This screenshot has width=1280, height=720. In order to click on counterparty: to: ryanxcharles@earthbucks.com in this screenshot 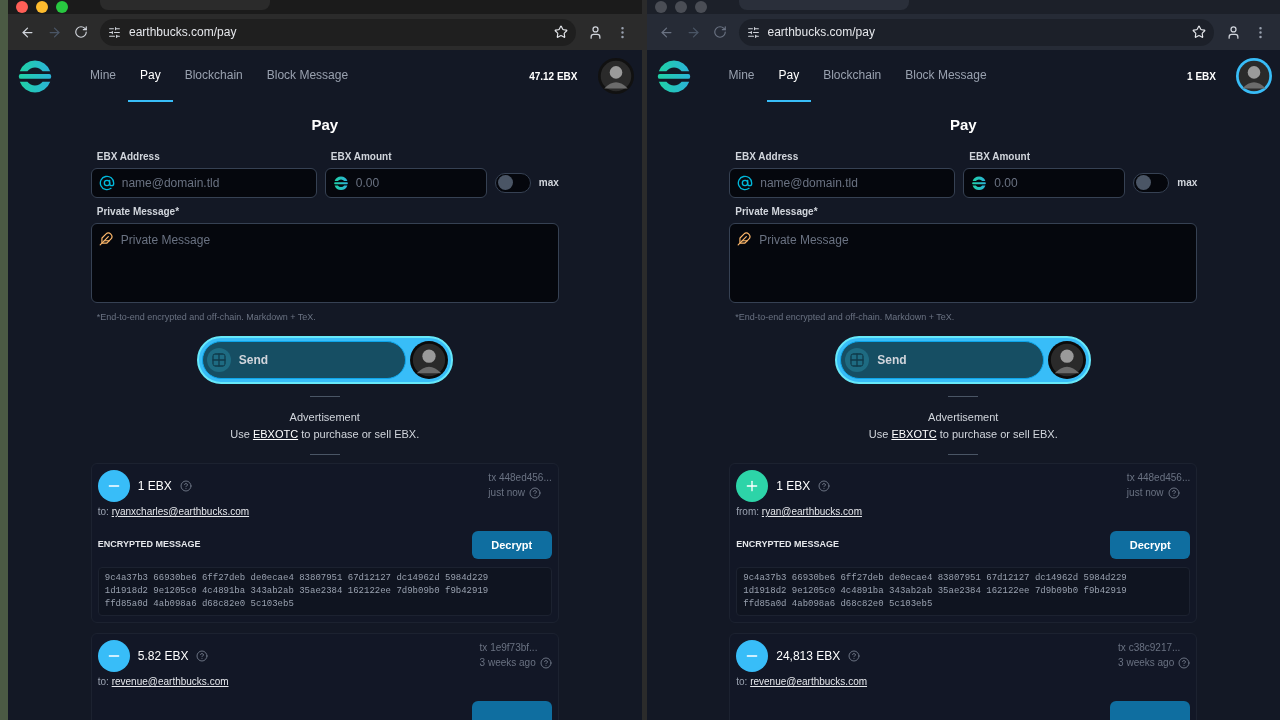, I will do `click(173, 512)`.